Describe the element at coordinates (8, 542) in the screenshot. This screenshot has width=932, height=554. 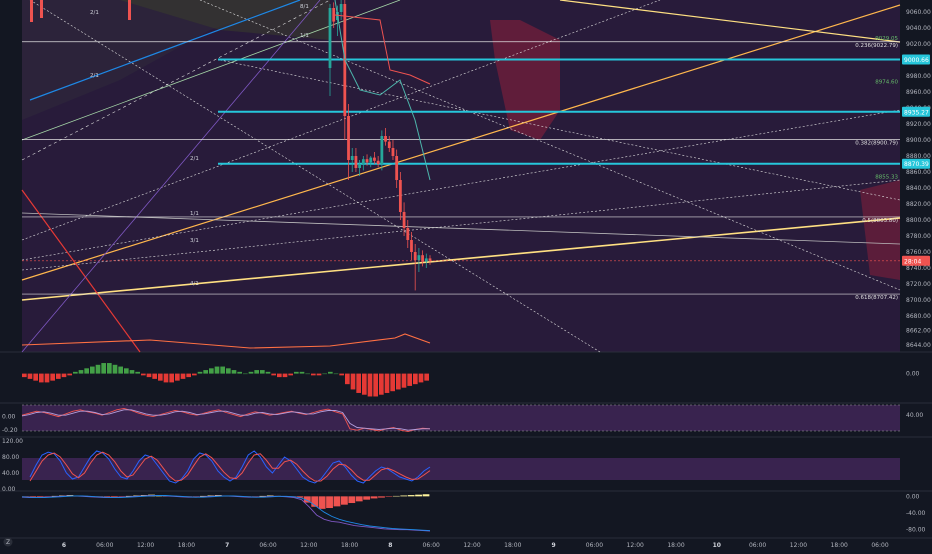
I see `corner-badge: Z` at that location.